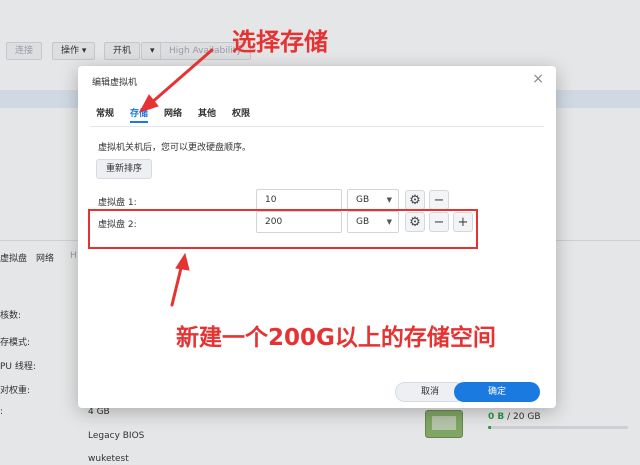 This screenshot has height=465, width=640. Describe the element at coordinates (280, 42) in the screenshot. I see `annotation-select-storage: 选择存储` at that location.